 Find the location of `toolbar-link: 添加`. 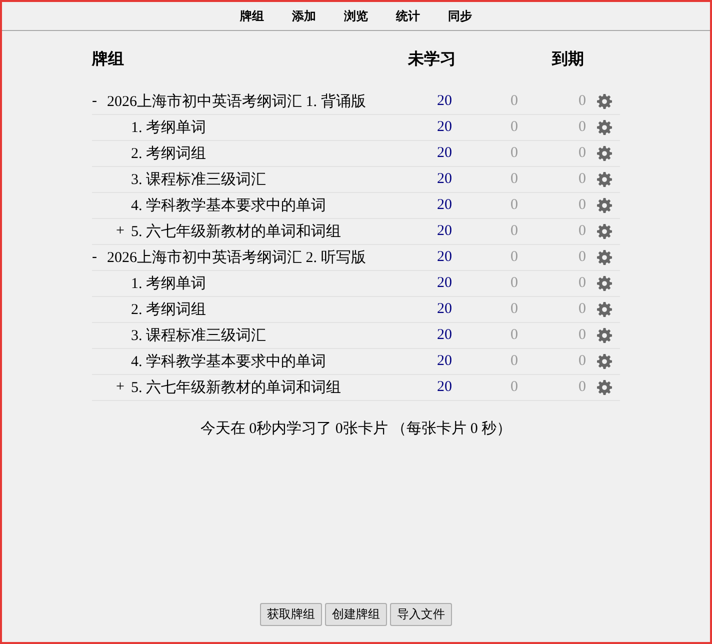

toolbar-link: 添加 is located at coordinates (304, 16).